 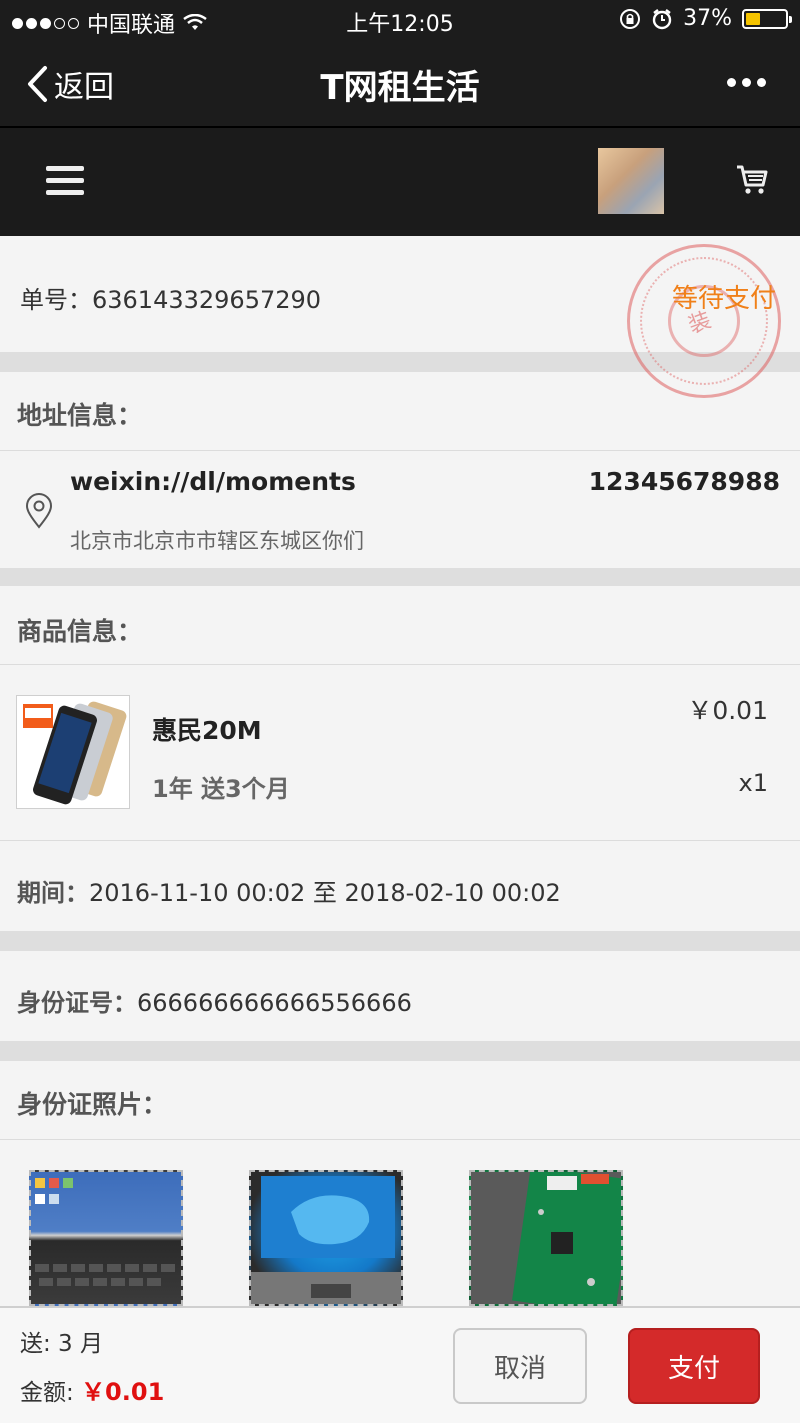 I want to click on cancel-button: 取消, so click(x=520, y=1366).